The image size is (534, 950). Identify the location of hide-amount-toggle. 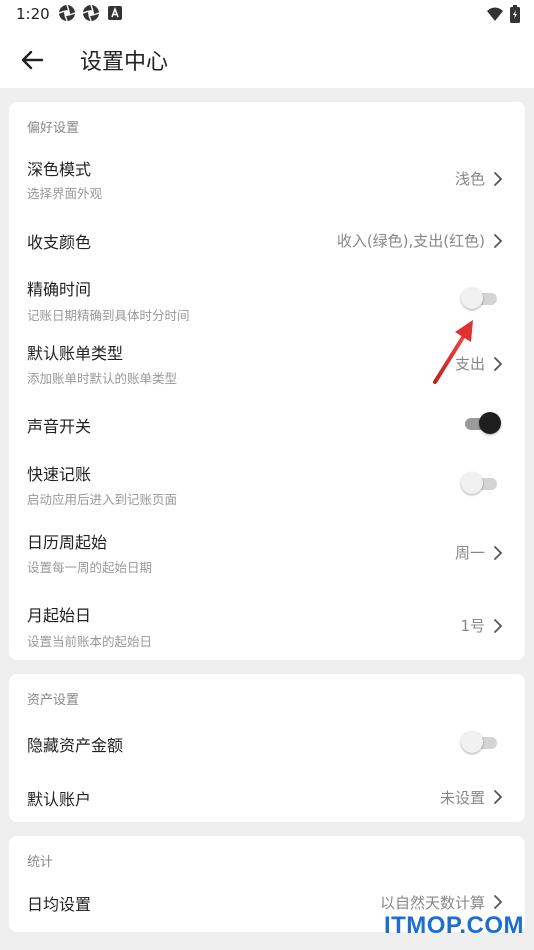
(481, 742).